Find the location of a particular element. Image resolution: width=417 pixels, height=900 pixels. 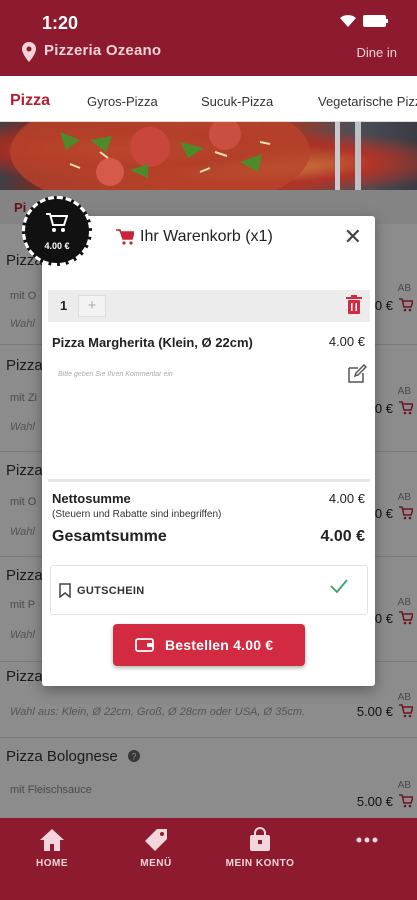

category-hero-image is located at coordinates (208, 156).